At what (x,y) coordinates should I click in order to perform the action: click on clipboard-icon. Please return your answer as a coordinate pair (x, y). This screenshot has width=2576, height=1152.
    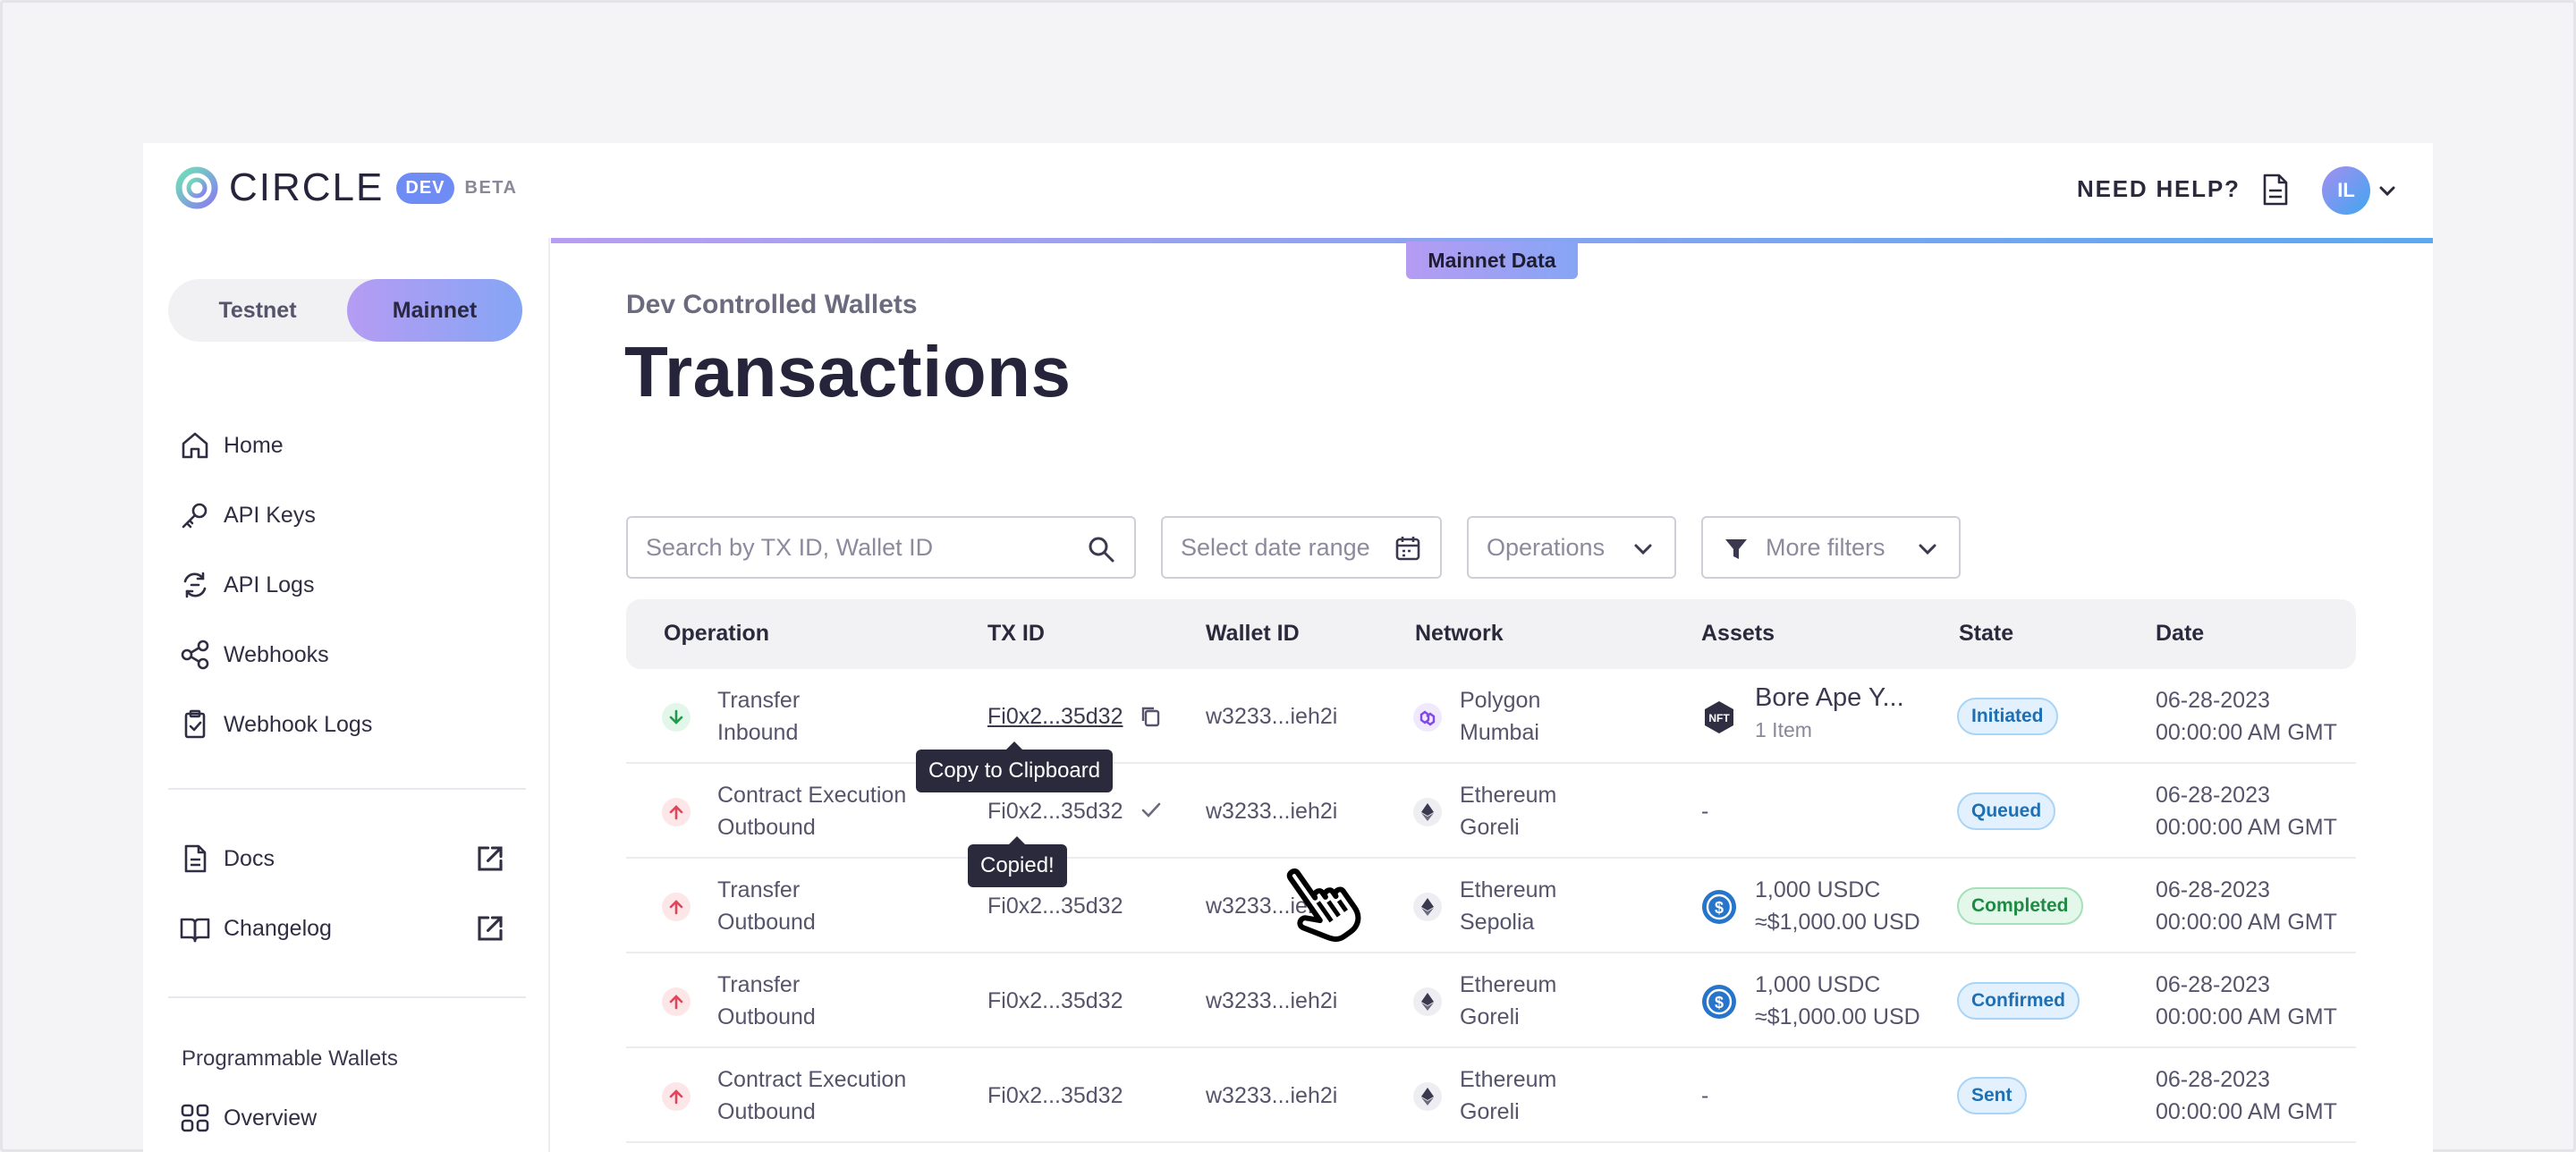
    Looking at the image, I should click on (195, 724).